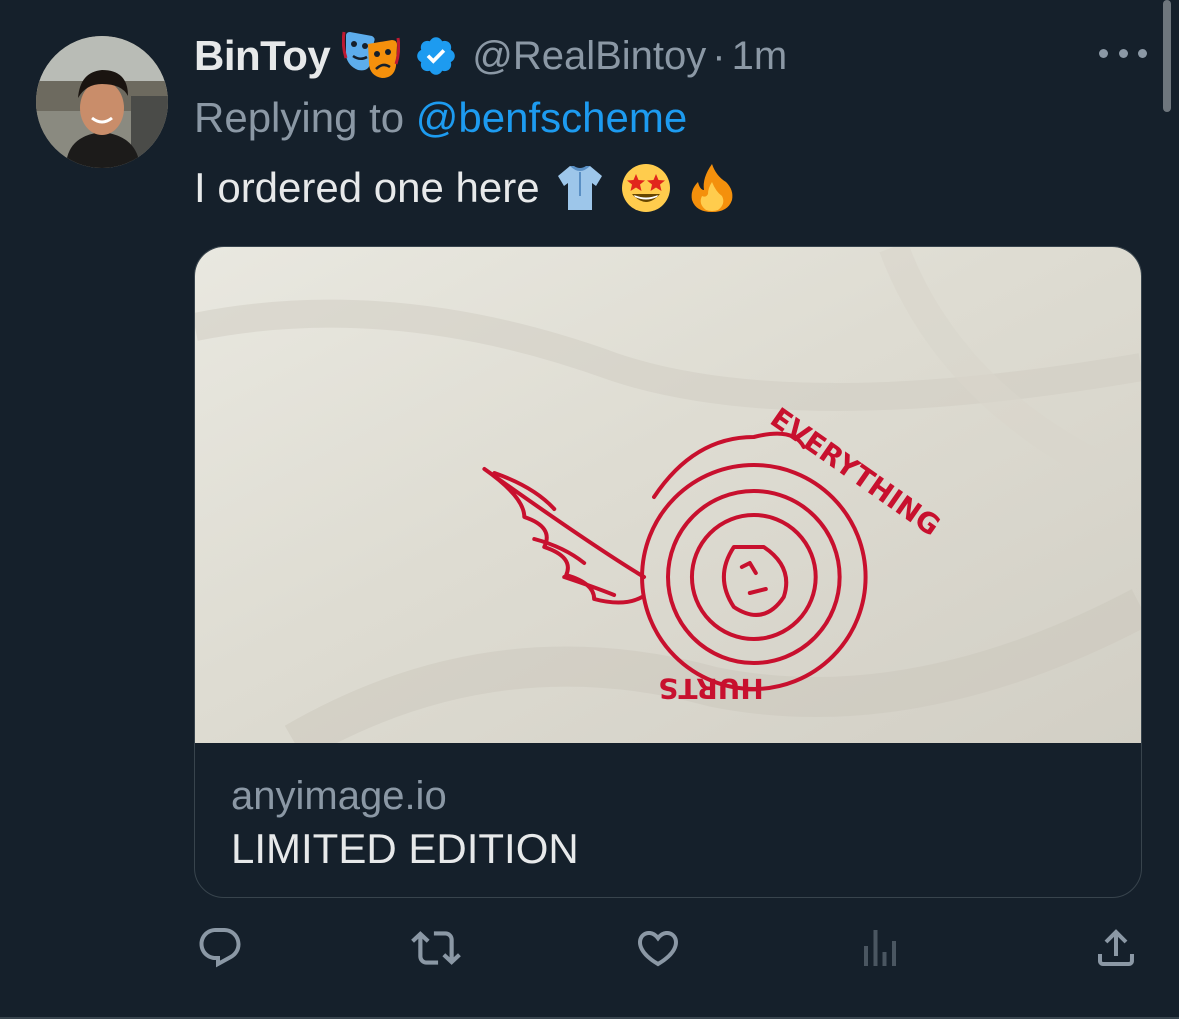 Image resolution: width=1179 pixels, height=1019 pixels. I want to click on avatar, so click(102, 102).